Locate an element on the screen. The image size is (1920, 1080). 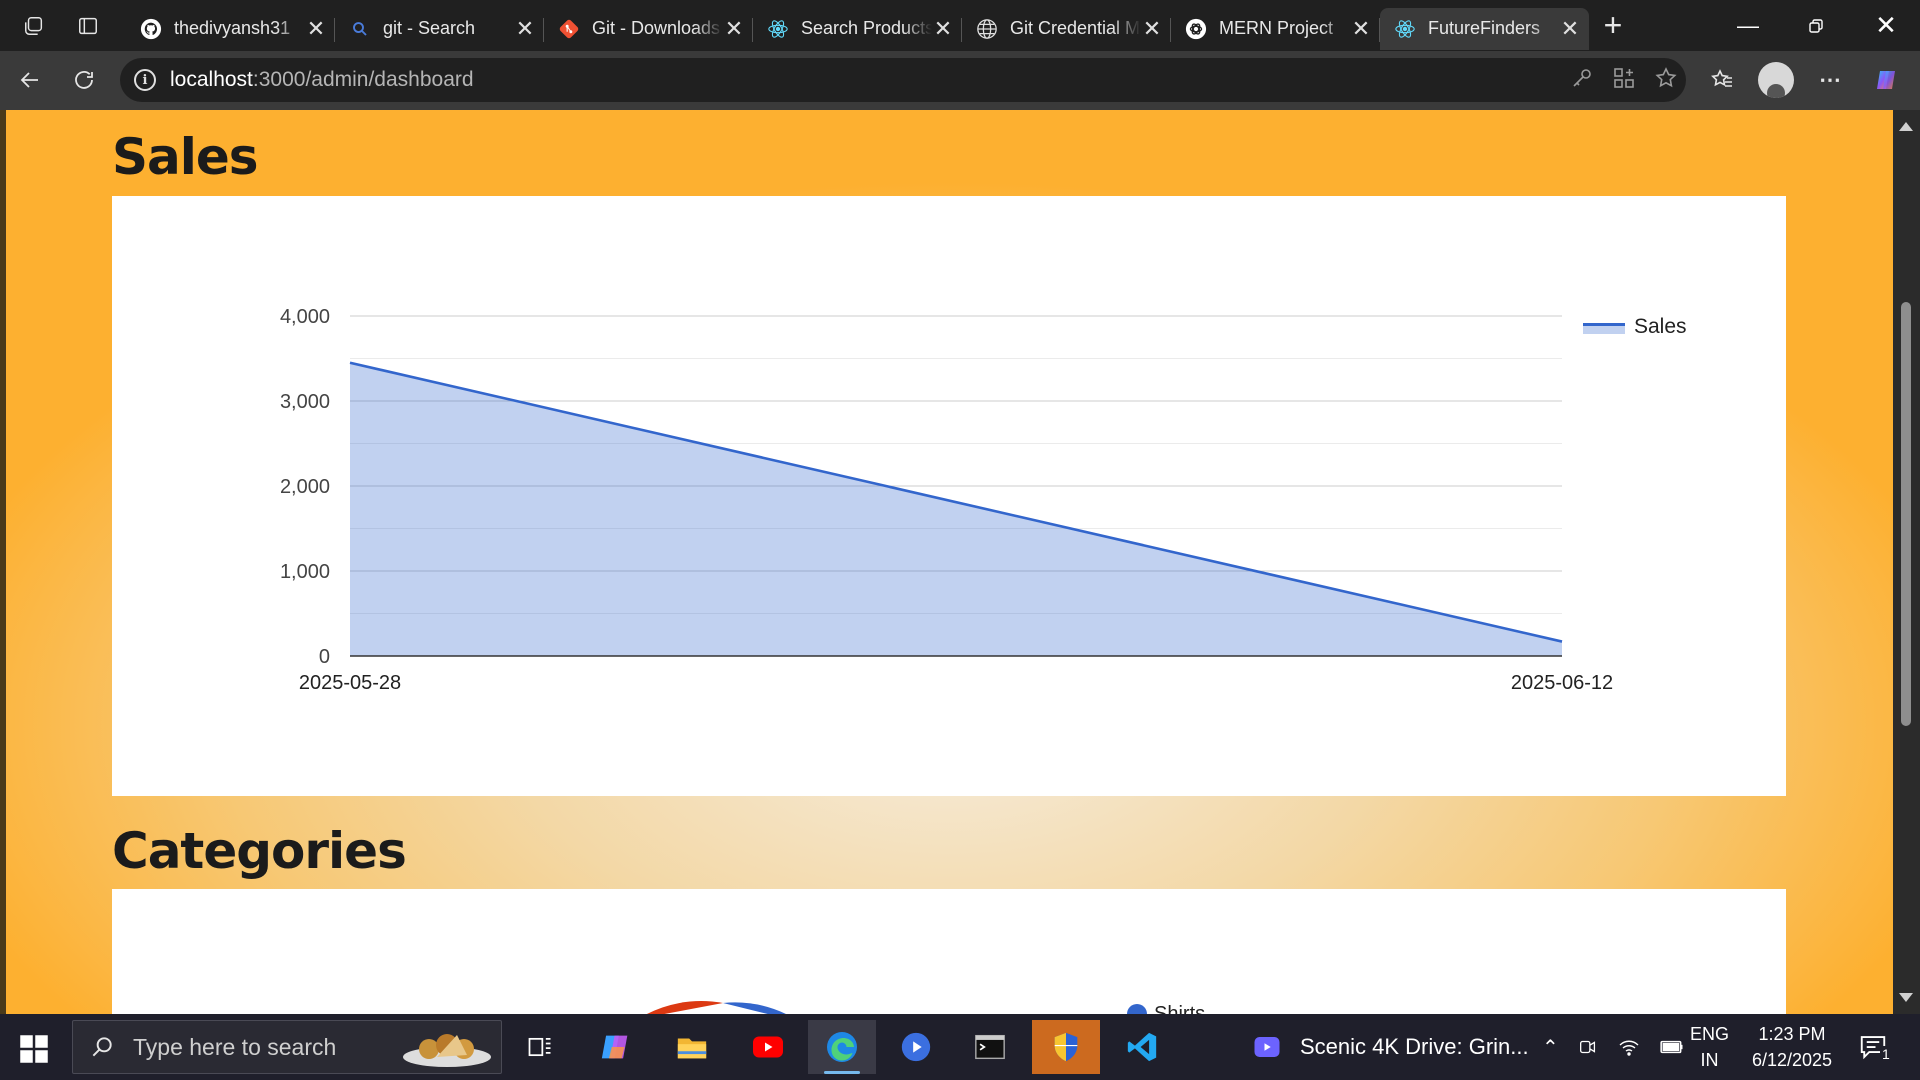
key-icon is located at coordinates (1582, 78).